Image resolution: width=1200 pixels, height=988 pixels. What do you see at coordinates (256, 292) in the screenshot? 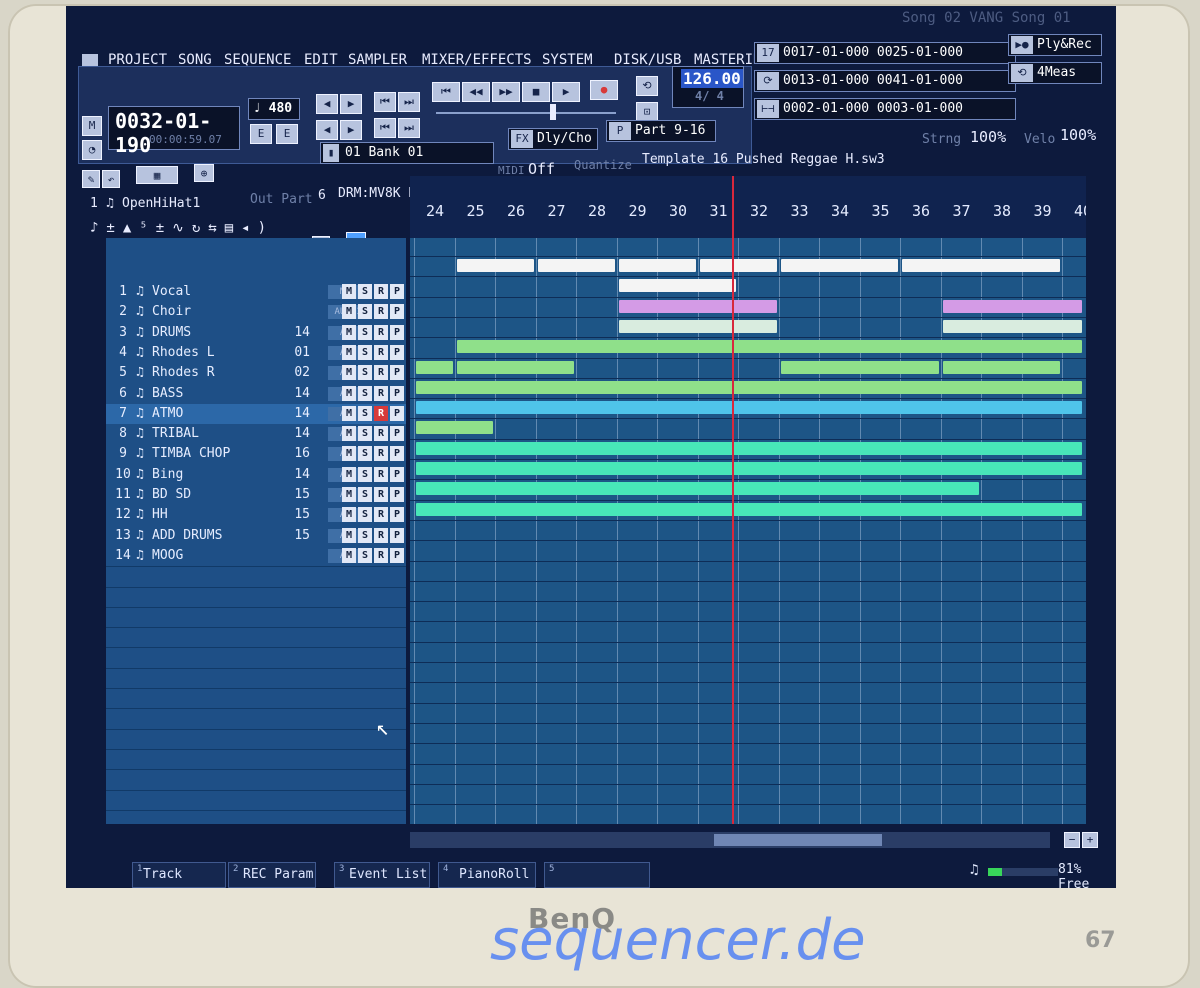
I see `track-row: 1VocalMIX♫MSRP` at bounding box center [256, 292].